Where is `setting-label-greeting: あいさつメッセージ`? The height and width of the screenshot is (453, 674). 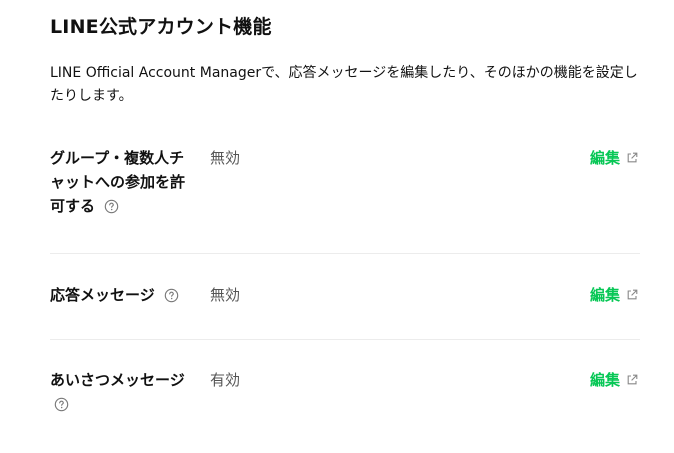
setting-label-greeting: あいさつメッセージ is located at coordinates (124, 392).